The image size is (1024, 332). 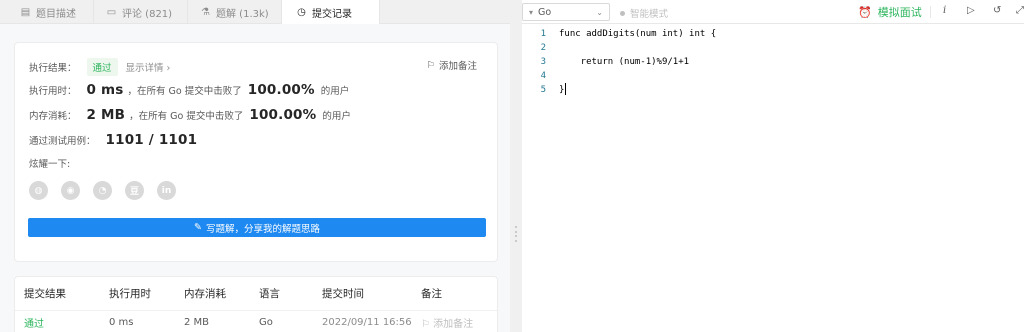 I want to click on divider, so click(x=930, y=12).